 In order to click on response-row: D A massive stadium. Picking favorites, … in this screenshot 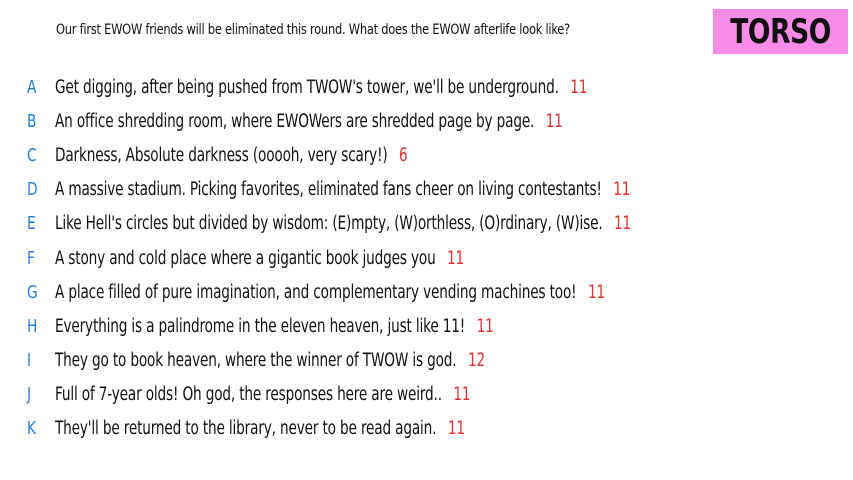, I will do `click(426, 190)`.